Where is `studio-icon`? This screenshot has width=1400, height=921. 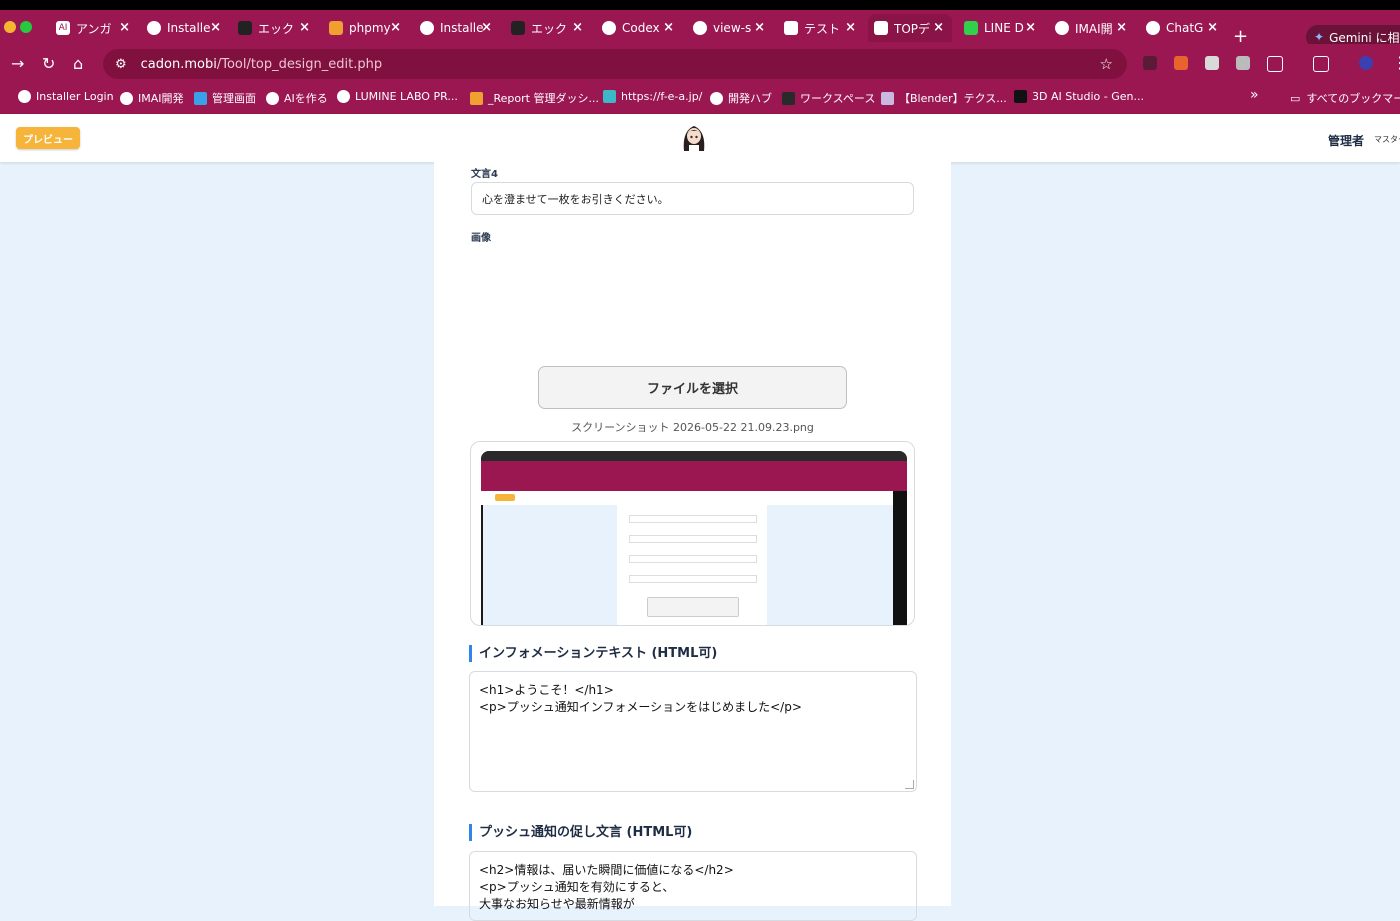 studio-icon is located at coordinates (1020, 96).